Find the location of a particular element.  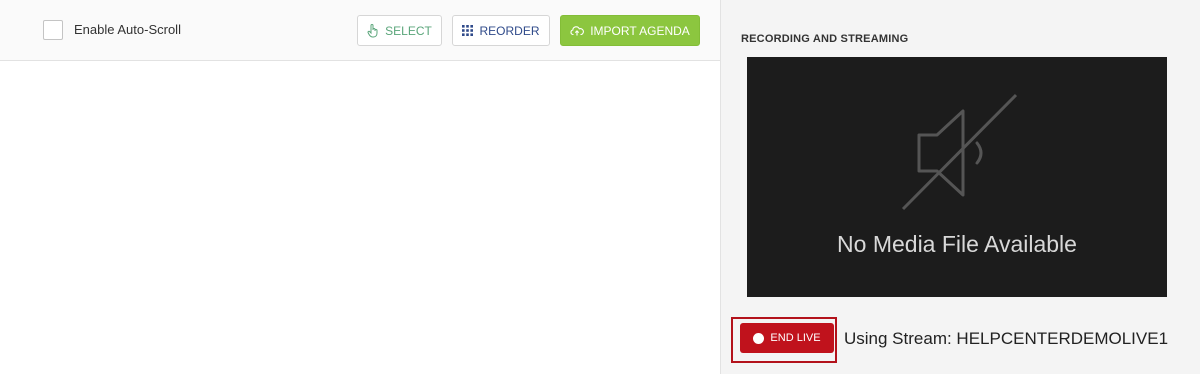

end-live-button: END LIVE is located at coordinates (787, 338).